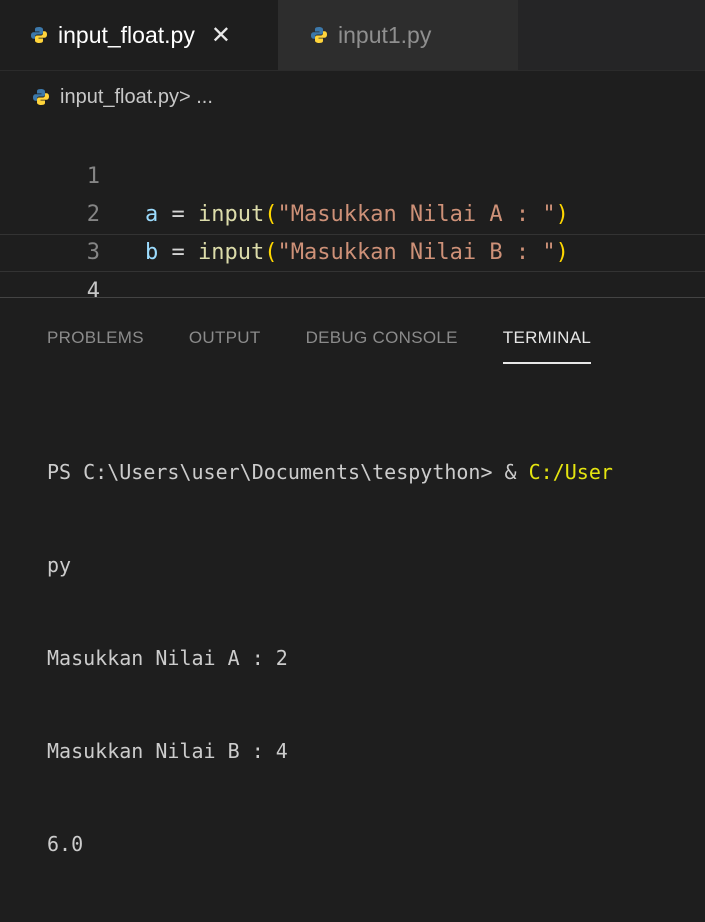 The height and width of the screenshot is (922, 705). Describe the element at coordinates (288, 472) in the screenshot. I see `terminal-prompt: PS C:\Users\user\Documents\tespython> &` at that location.